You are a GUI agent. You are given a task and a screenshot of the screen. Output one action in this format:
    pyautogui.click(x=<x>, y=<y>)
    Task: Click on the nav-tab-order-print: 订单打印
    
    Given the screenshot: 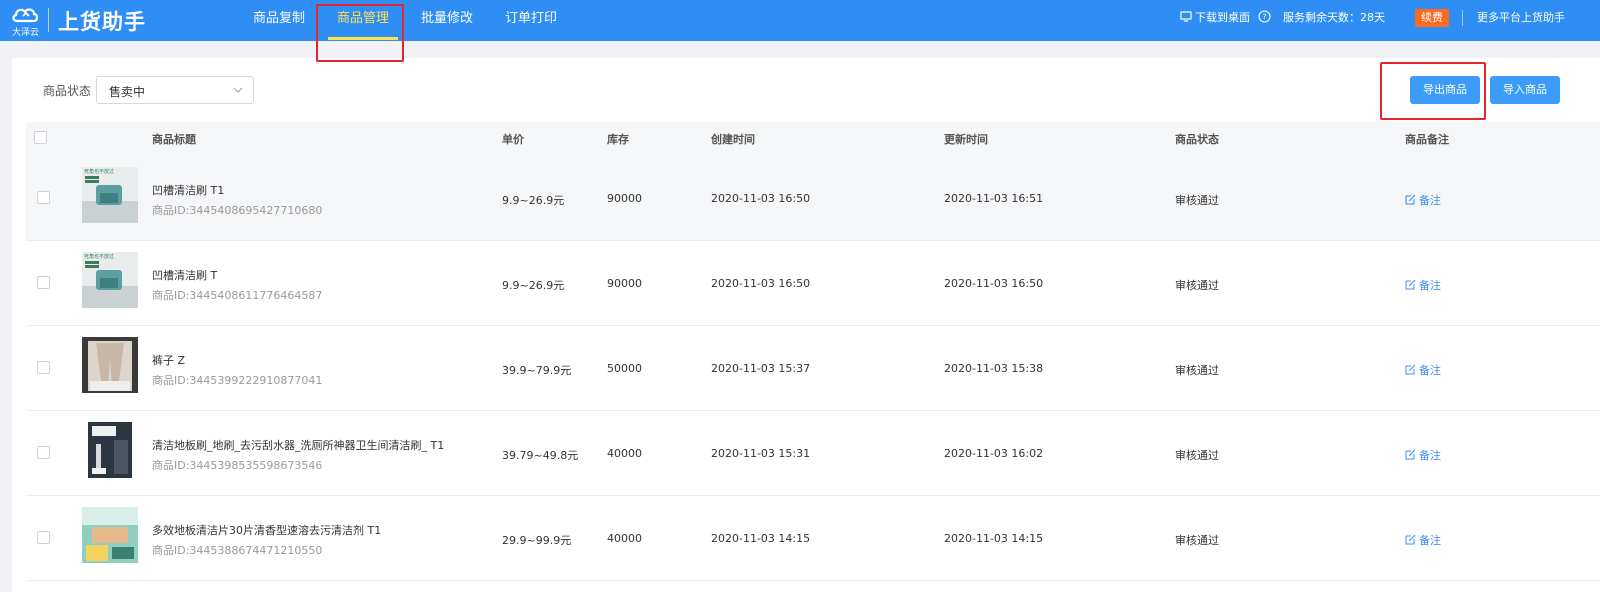 What is the action you would take?
    pyautogui.click(x=531, y=19)
    